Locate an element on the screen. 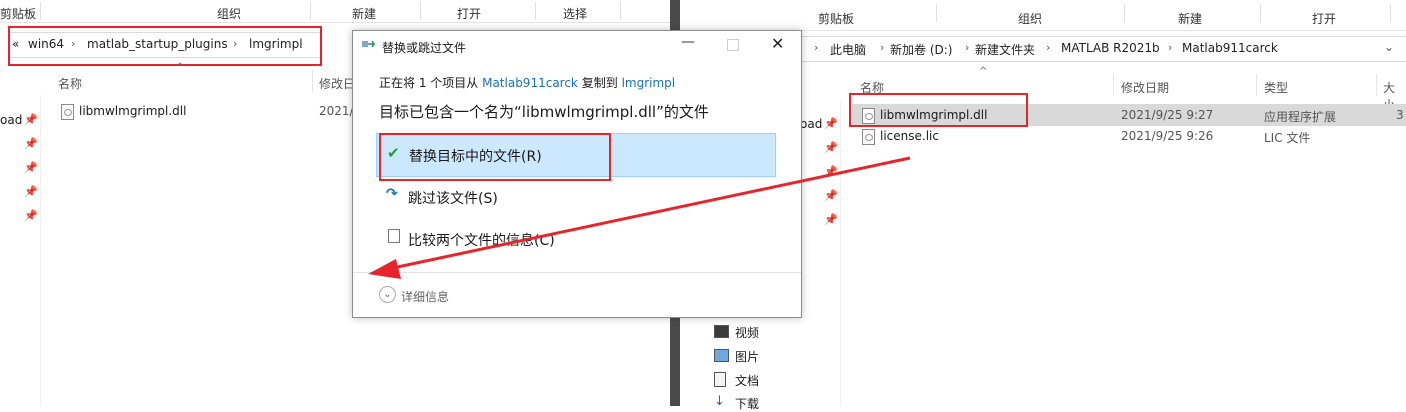 Image resolution: width=1406 pixels, height=412 pixels. annotation-arrow is located at coordinates (639, 217).